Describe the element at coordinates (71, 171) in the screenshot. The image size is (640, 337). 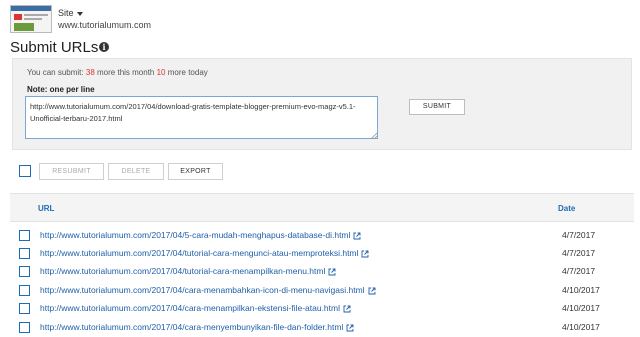
I see `resubmit-button: RESUBMIT` at that location.